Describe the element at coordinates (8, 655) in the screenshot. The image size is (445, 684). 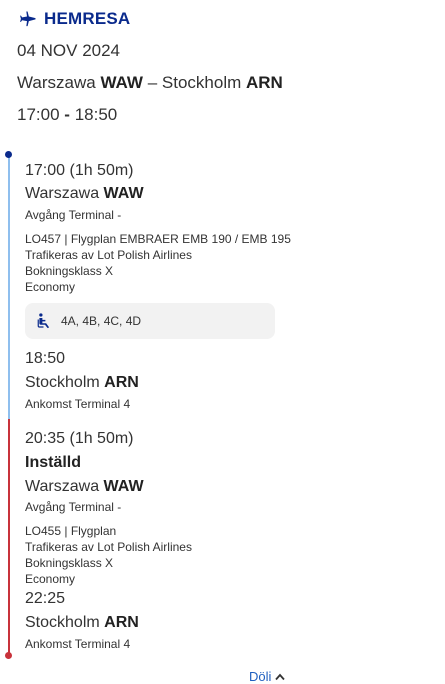
I see `timeline-end-dot` at that location.